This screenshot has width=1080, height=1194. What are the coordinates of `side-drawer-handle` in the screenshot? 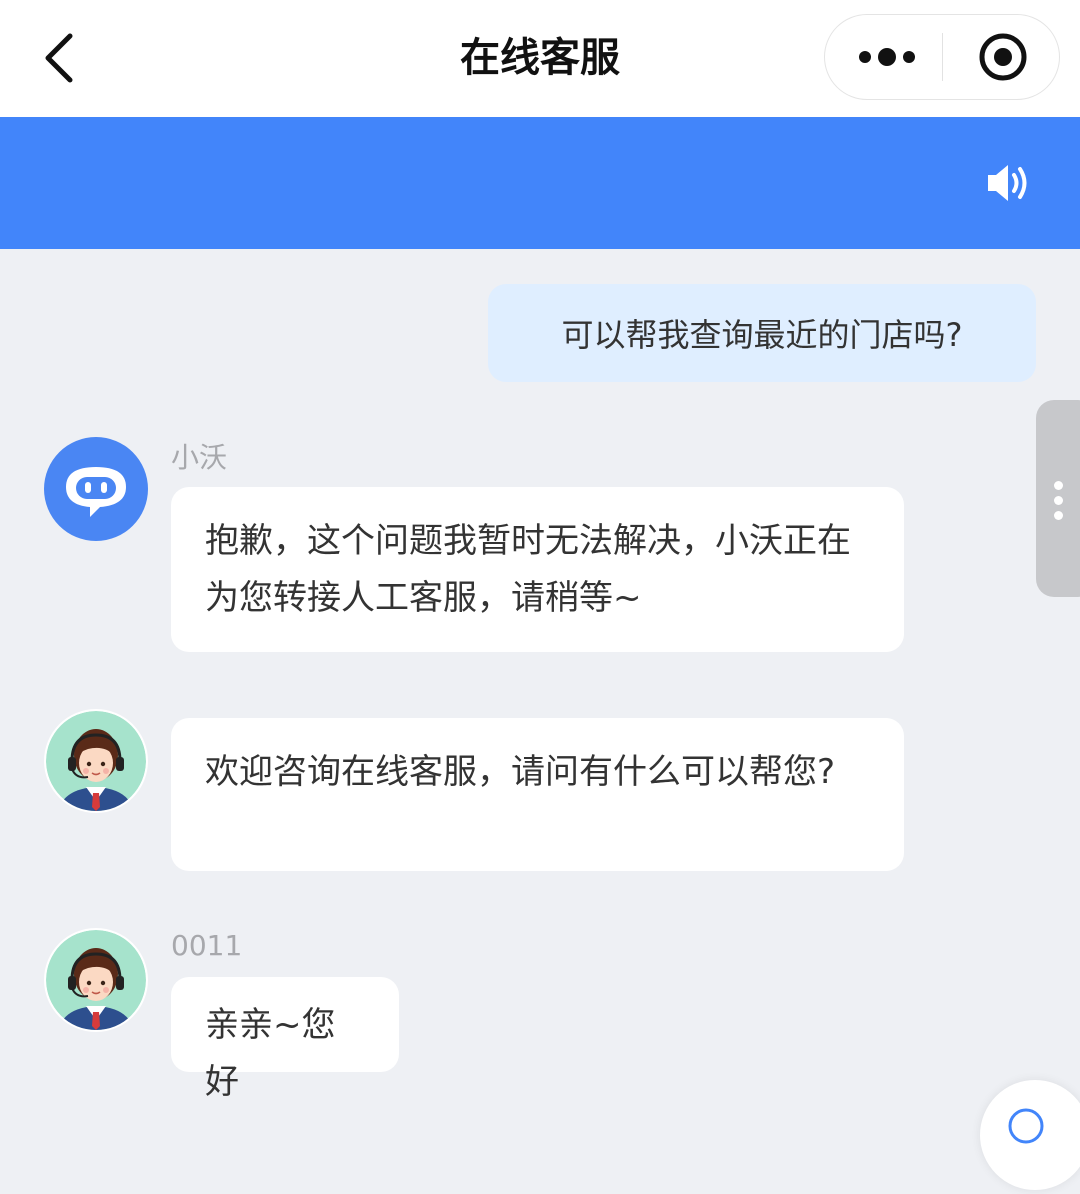 It's located at (1058, 498).